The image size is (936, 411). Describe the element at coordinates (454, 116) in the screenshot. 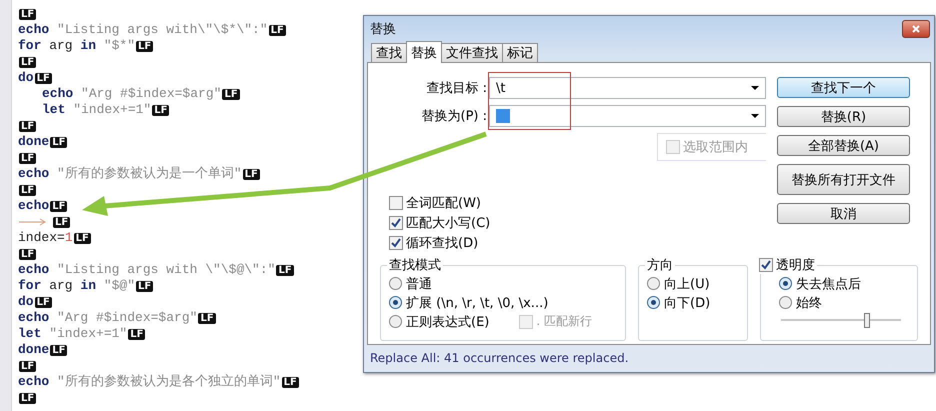

I see `field-label: 替换为(P) :` at that location.